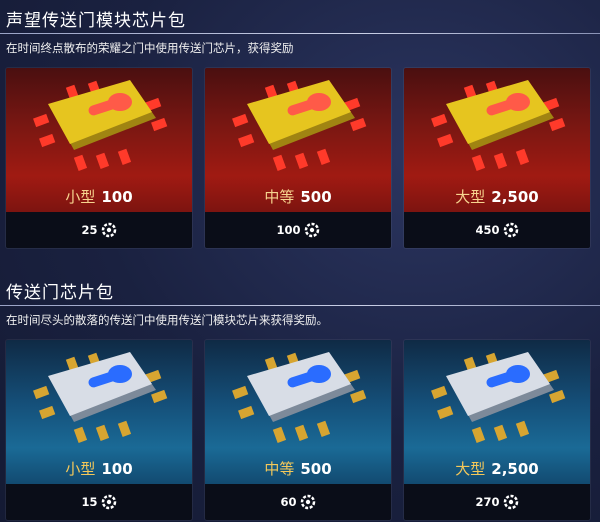 The image size is (600, 522). What do you see at coordinates (288, 502) in the screenshot?
I see `price-value: 60` at bounding box center [288, 502].